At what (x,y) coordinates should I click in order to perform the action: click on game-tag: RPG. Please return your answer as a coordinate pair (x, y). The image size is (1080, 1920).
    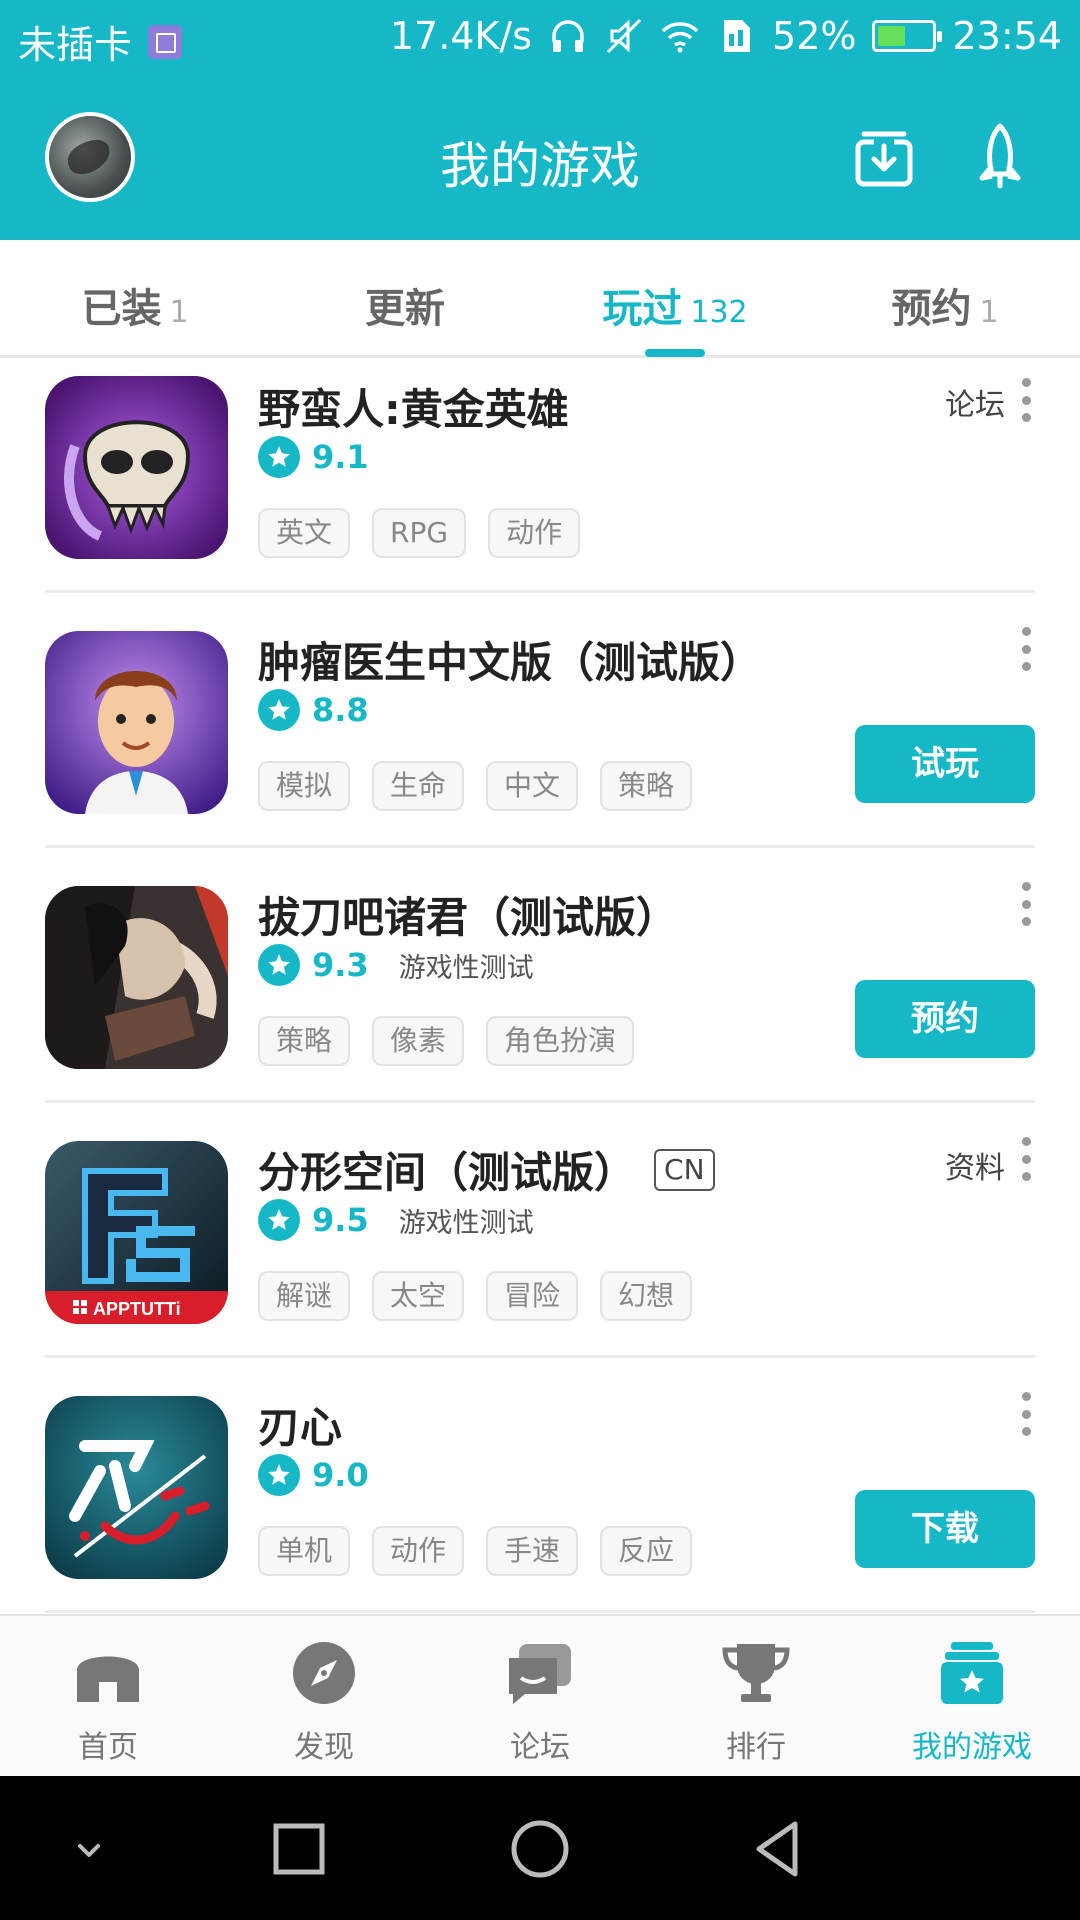
    Looking at the image, I should click on (419, 533).